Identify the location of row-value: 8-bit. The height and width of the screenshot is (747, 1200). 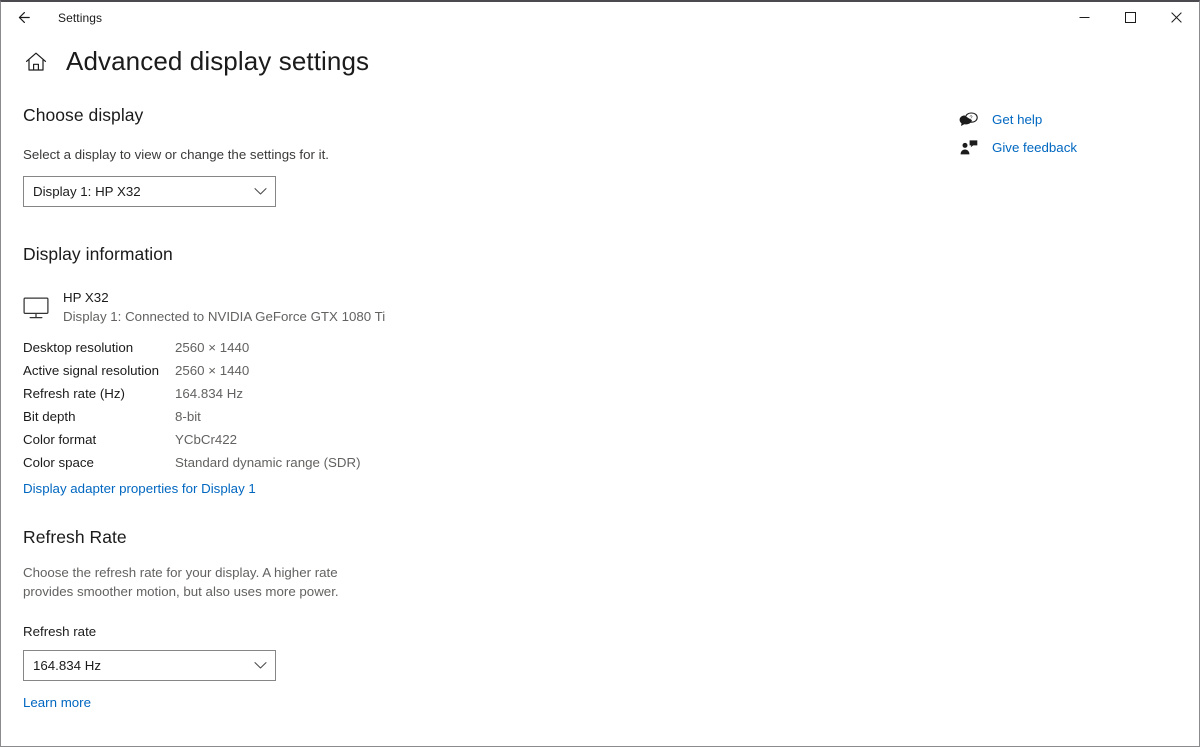
(188, 416).